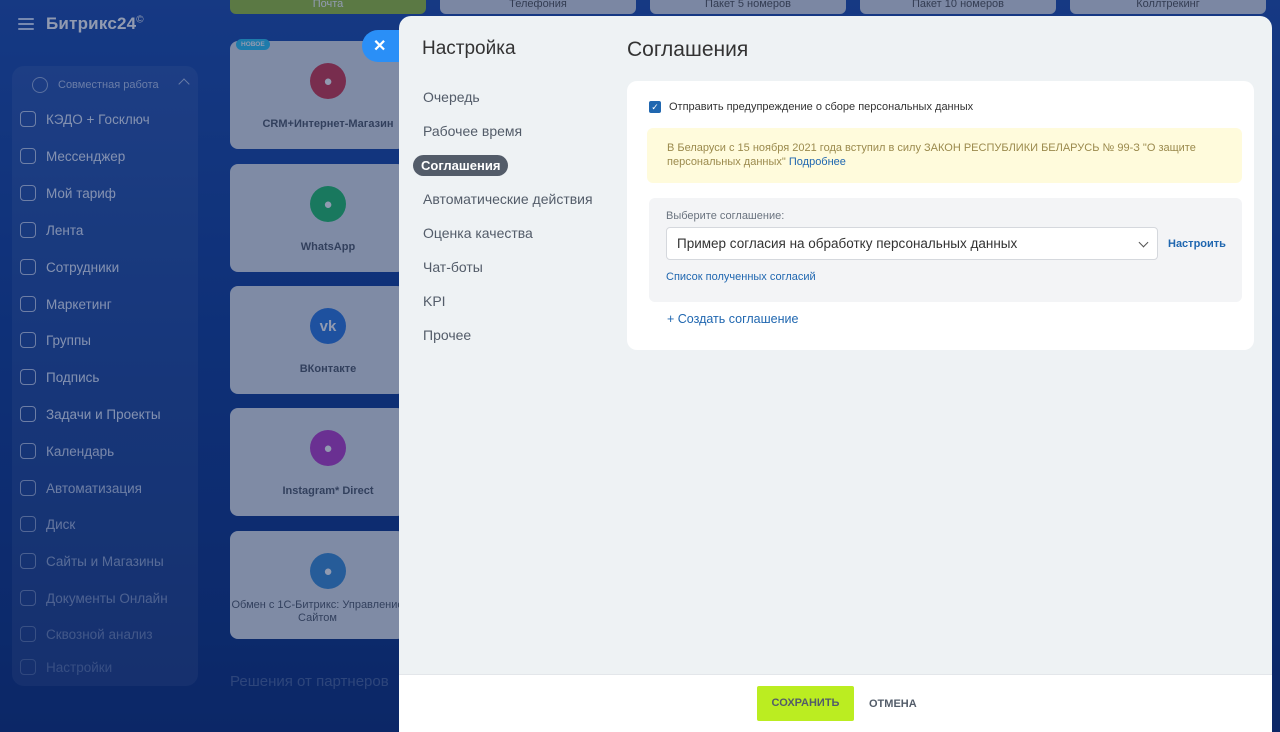 This screenshot has height=732, width=1280. I want to click on save-button: СОХРАНИТЬ, so click(805, 703).